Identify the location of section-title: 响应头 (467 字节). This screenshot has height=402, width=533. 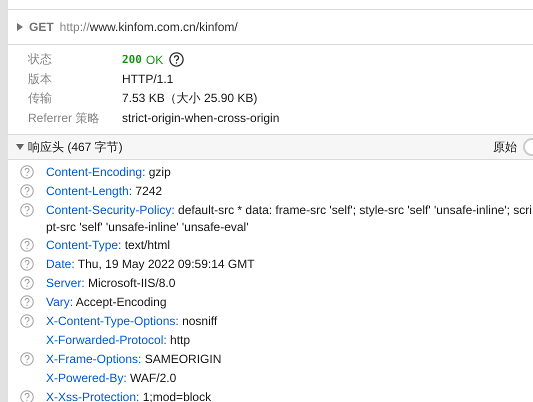
(75, 147).